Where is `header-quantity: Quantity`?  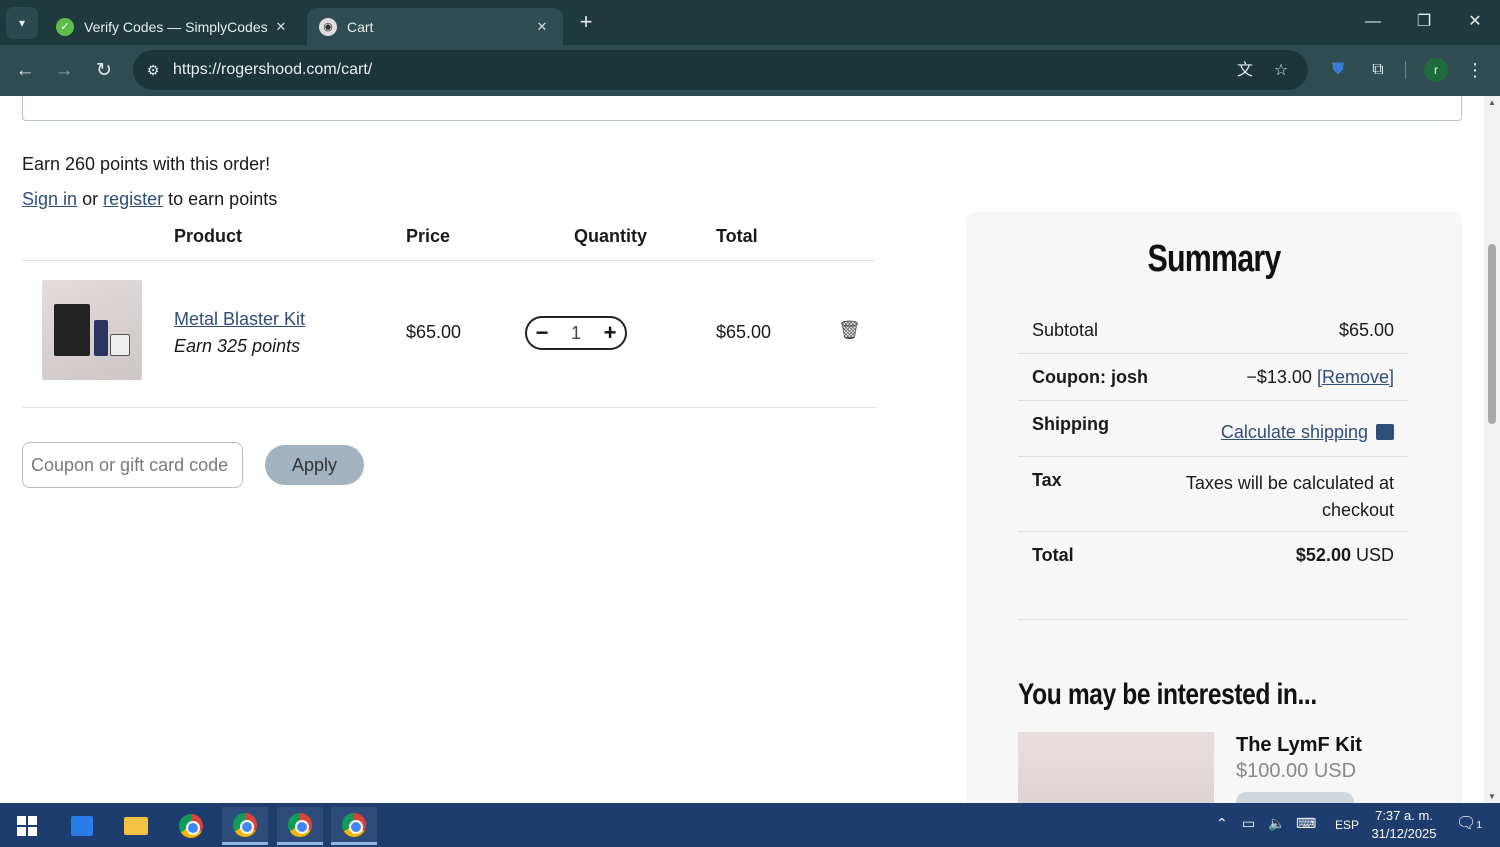
header-quantity: Quantity is located at coordinates (611, 236).